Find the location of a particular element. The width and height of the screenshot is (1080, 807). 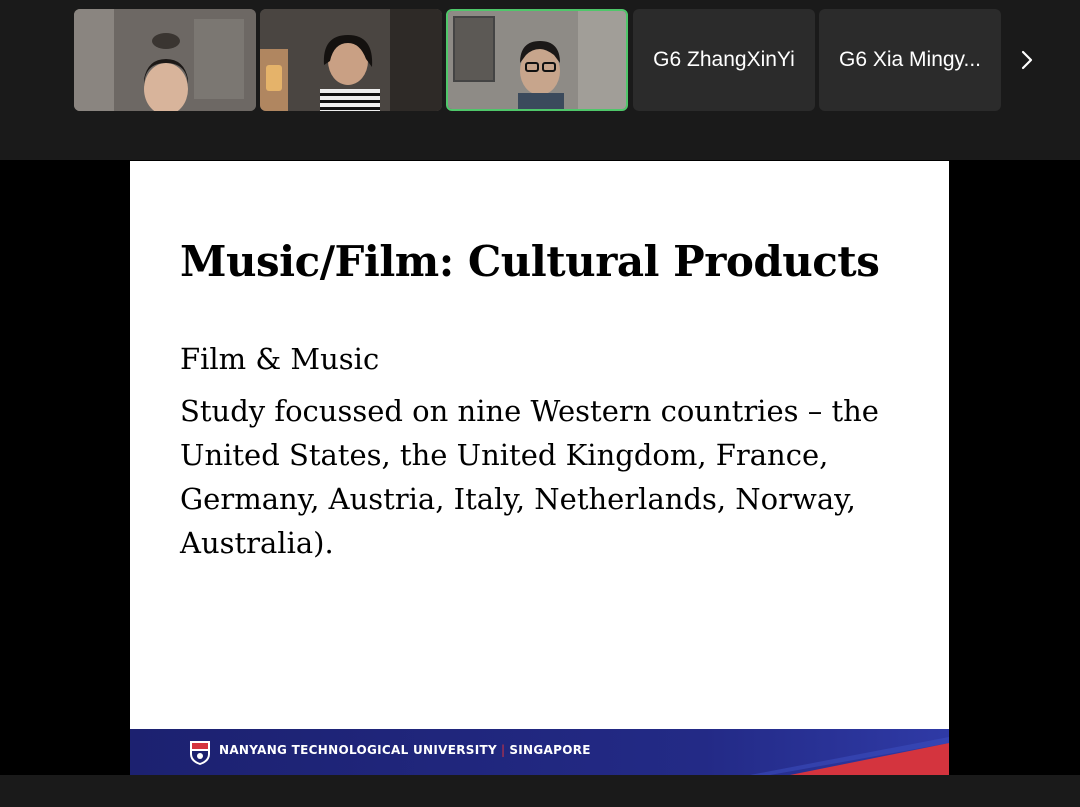

footer-location: SINGAPORE is located at coordinates (550, 750).